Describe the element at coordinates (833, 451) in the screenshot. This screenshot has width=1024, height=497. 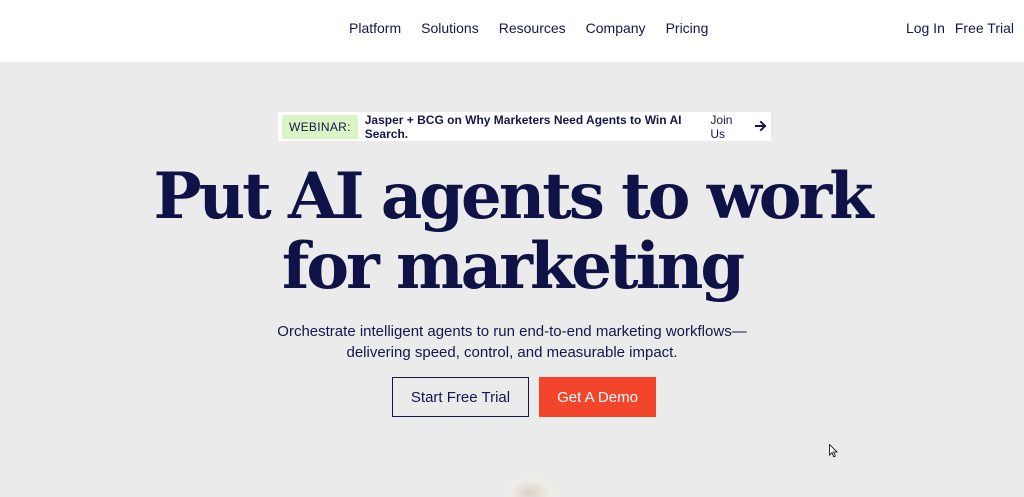
I see `mouse-cursor-icon` at that location.